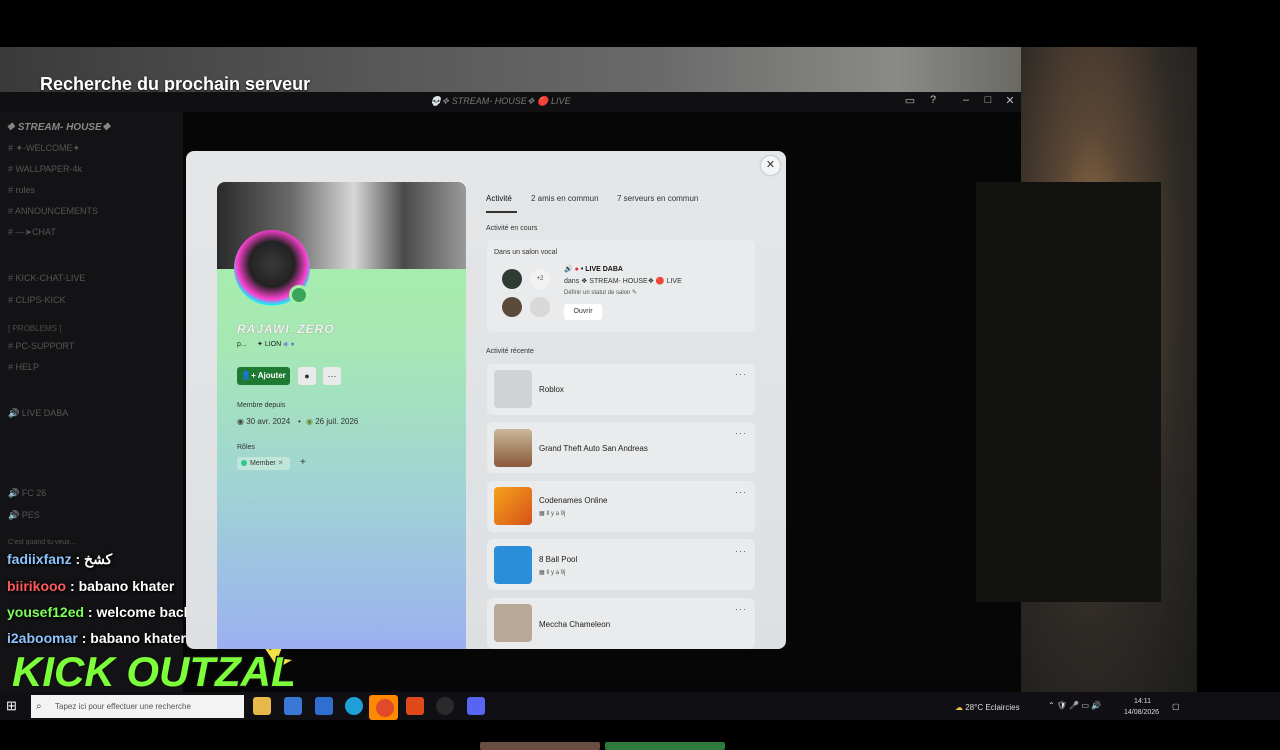  Describe the element at coordinates (263, 463) in the screenshot. I see `role-pill: Member ✕` at that location.